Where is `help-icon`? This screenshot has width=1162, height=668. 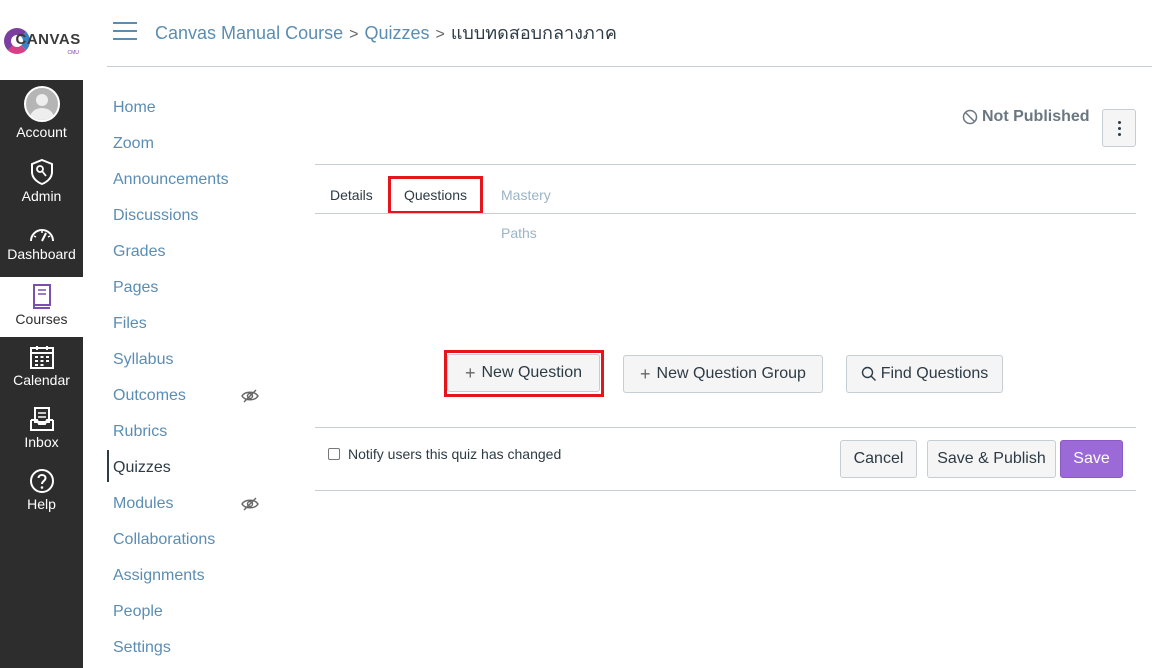
help-icon is located at coordinates (41, 481).